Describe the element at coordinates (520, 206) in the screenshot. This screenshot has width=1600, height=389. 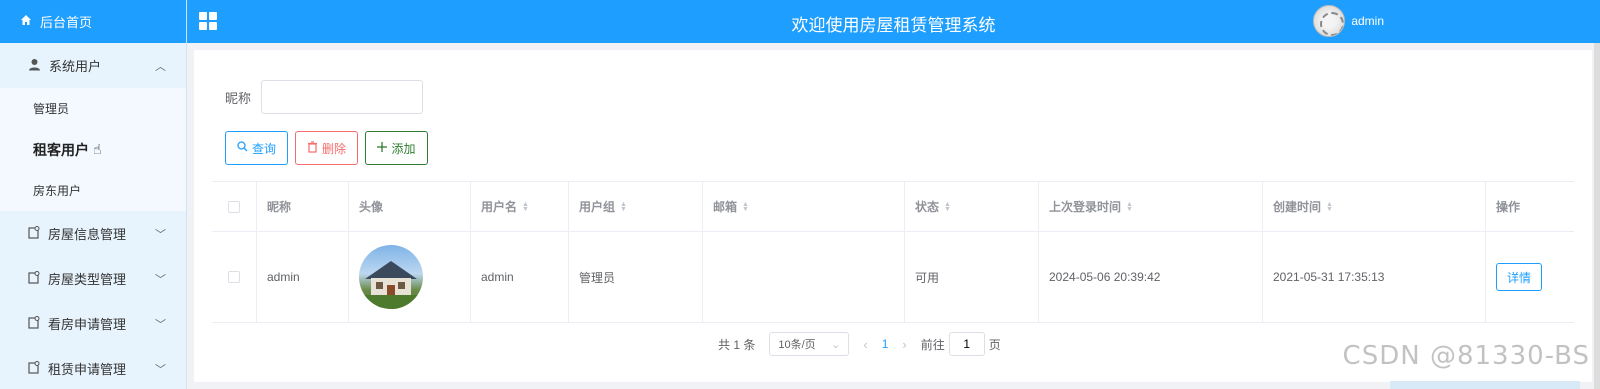
I see `header-username: 用户名 ▲ ▼` at that location.